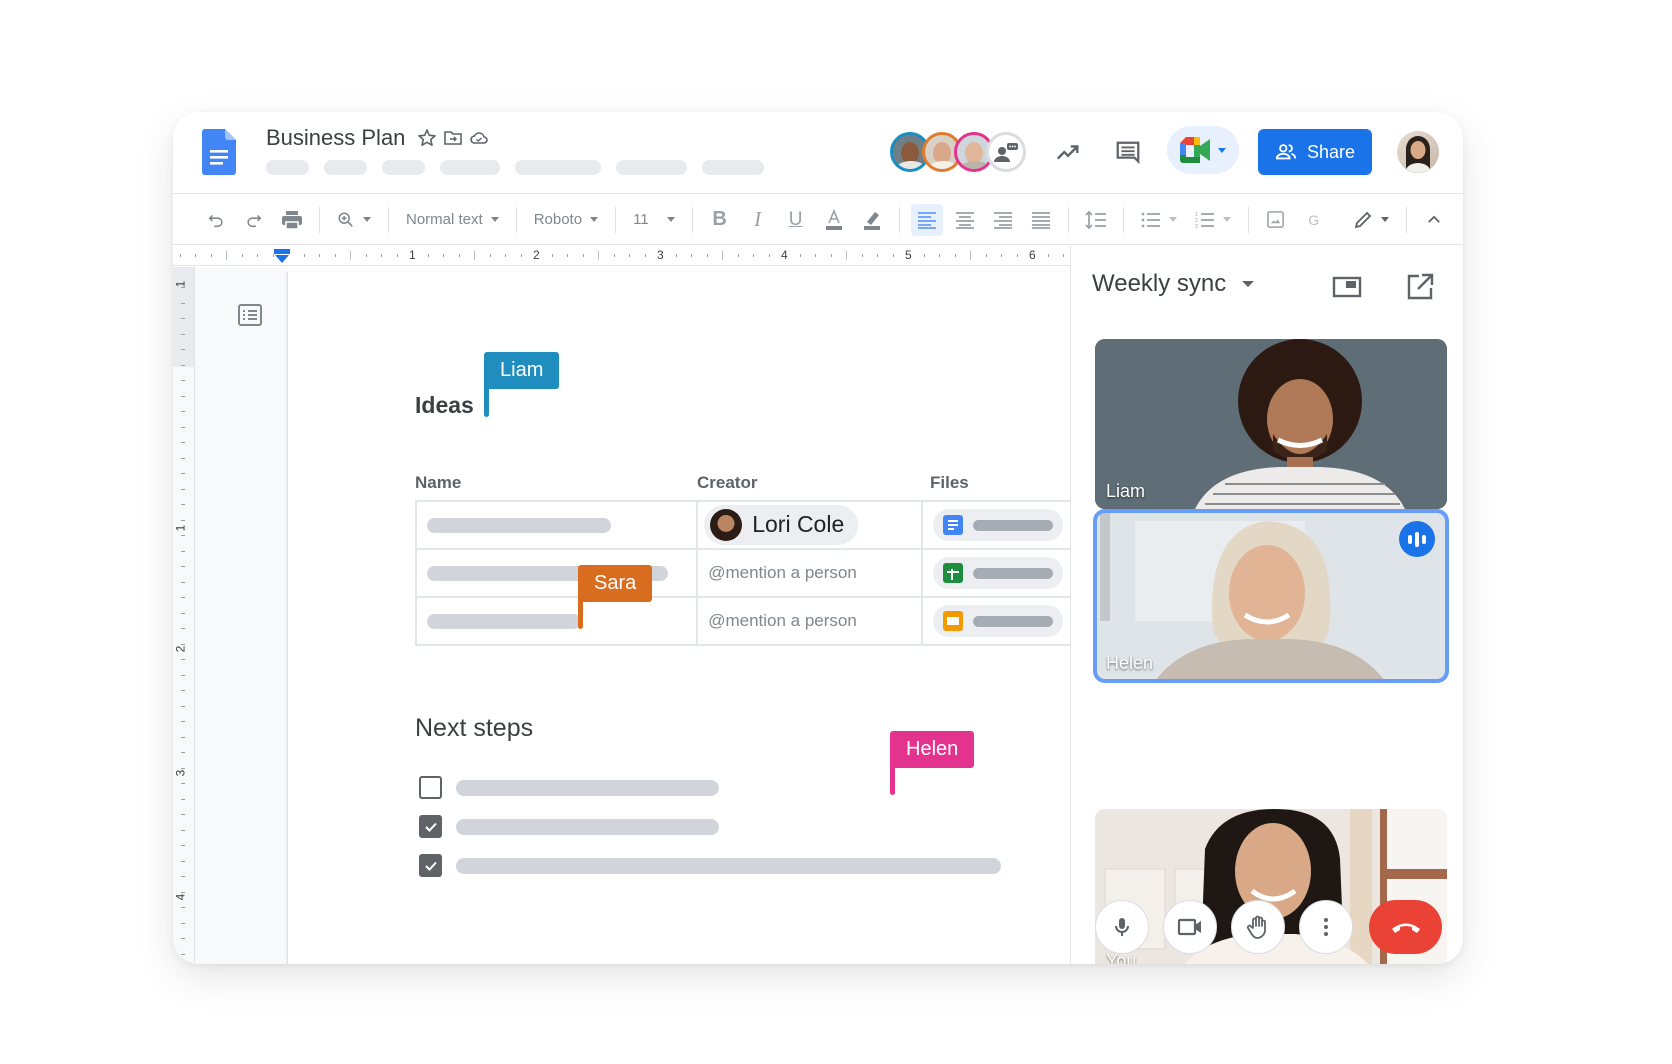 This screenshot has width=1672, height=1064. What do you see at coordinates (872, 220) in the screenshot?
I see `highlight-icon` at bounding box center [872, 220].